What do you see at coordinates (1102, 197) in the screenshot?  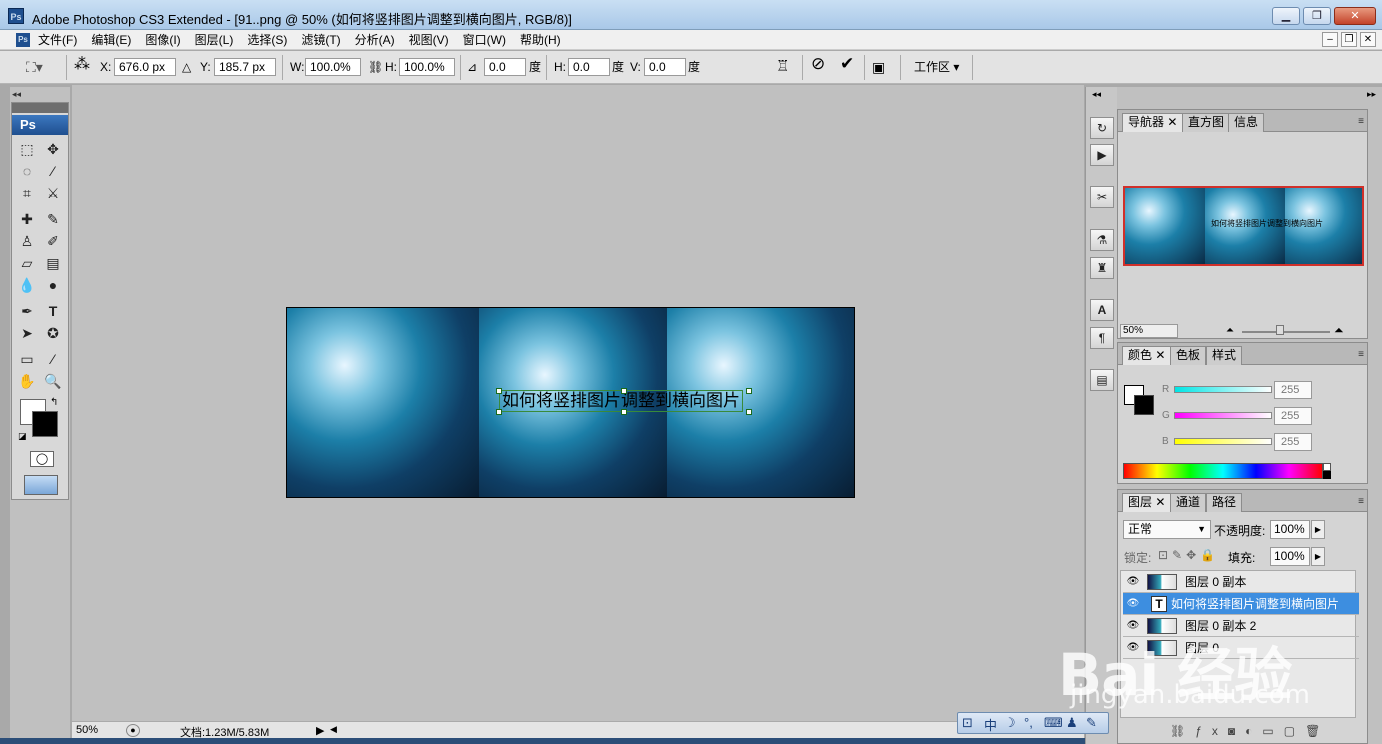 I see `tool-presets-panel-icon: ✂` at bounding box center [1102, 197].